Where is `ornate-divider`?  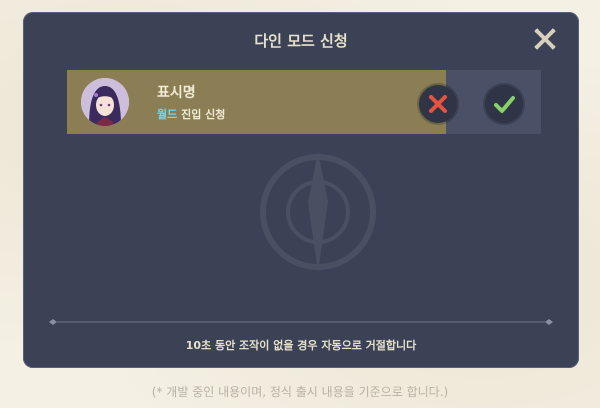
ornate-divider is located at coordinates (301, 322).